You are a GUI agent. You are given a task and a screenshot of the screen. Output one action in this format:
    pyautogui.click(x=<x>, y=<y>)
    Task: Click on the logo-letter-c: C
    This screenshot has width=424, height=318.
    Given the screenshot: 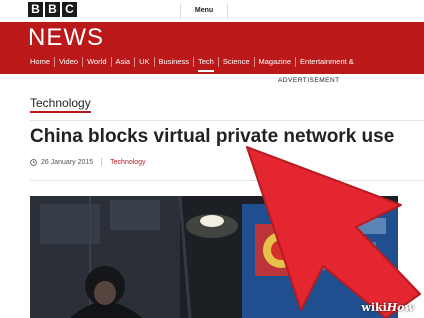 What is the action you would take?
    pyautogui.click(x=69, y=9)
    